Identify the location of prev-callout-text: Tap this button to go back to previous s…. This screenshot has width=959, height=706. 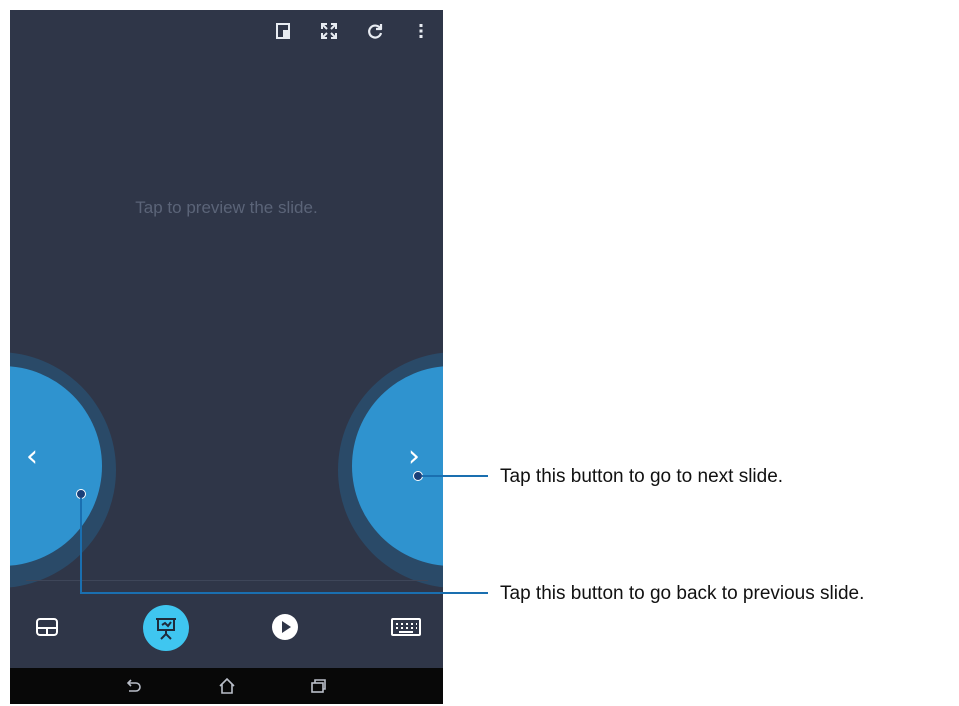
(682, 593).